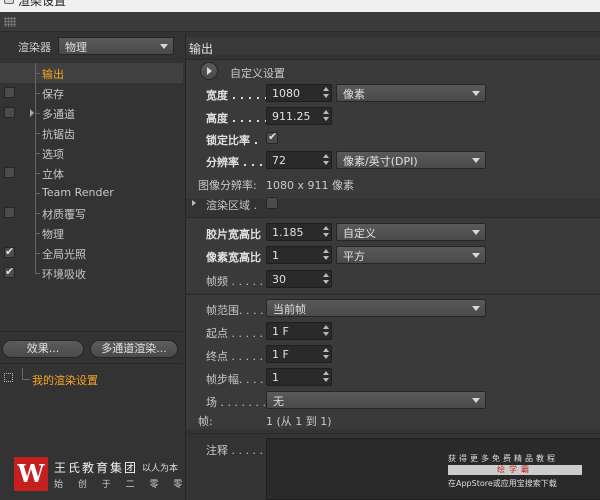 This screenshot has height=500, width=600. What do you see at coordinates (411, 255) in the screenshot?
I see `pixel-aspect-select: 平方` at bounding box center [411, 255].